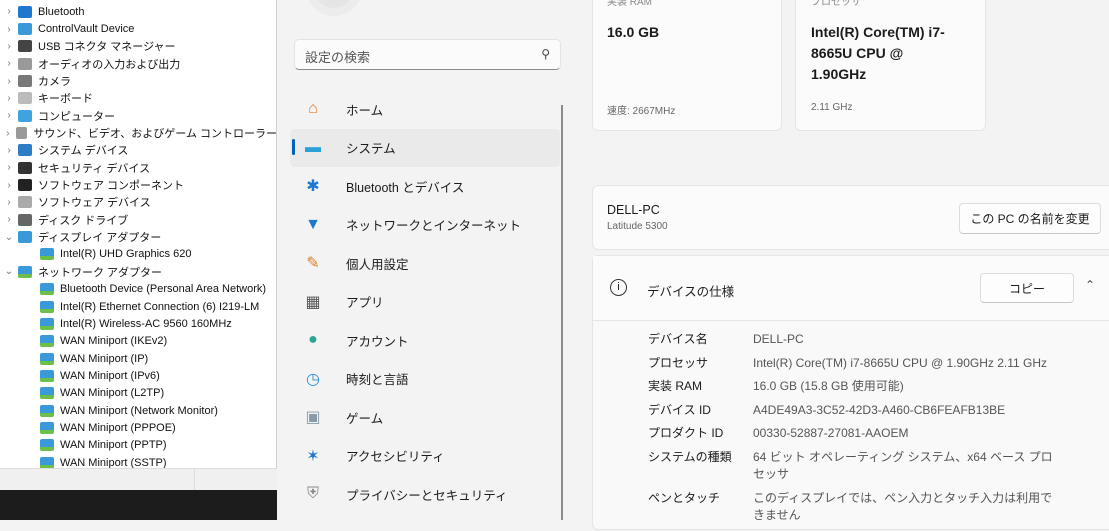 This screenshot has width=1109, height=531. I want to click on nav-item: ▣ ゲーム, so click(425, 417).